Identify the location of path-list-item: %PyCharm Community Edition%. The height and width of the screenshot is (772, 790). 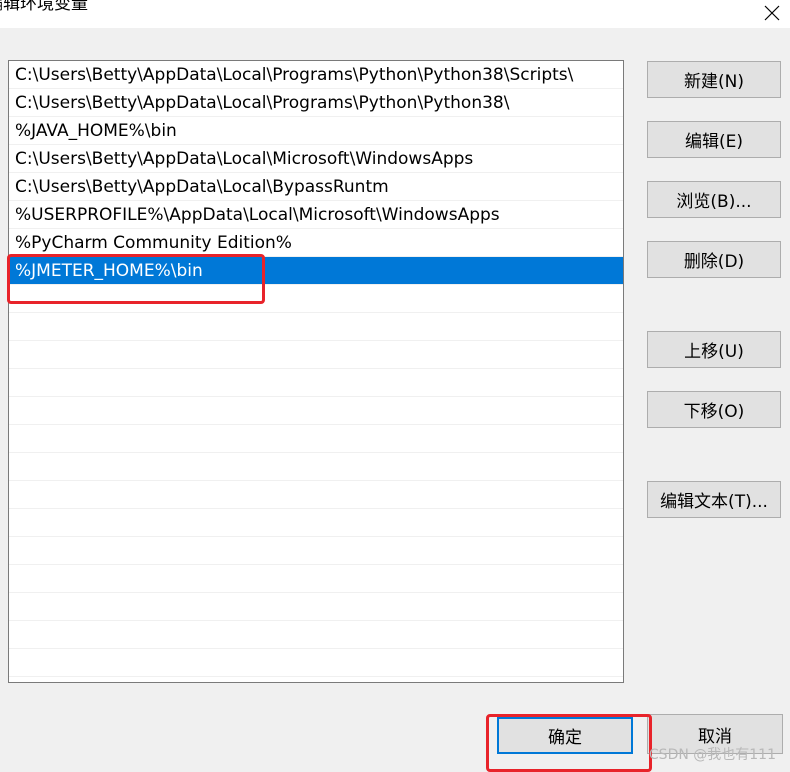
(316, 243).